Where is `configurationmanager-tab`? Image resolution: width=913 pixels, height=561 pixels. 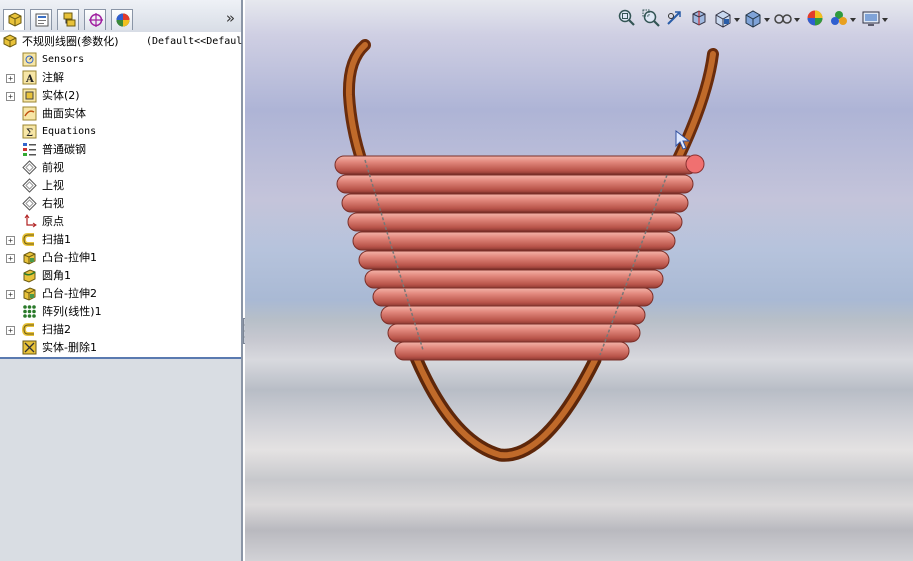
configurationmanager-tab is located at coordinates (68, 19).